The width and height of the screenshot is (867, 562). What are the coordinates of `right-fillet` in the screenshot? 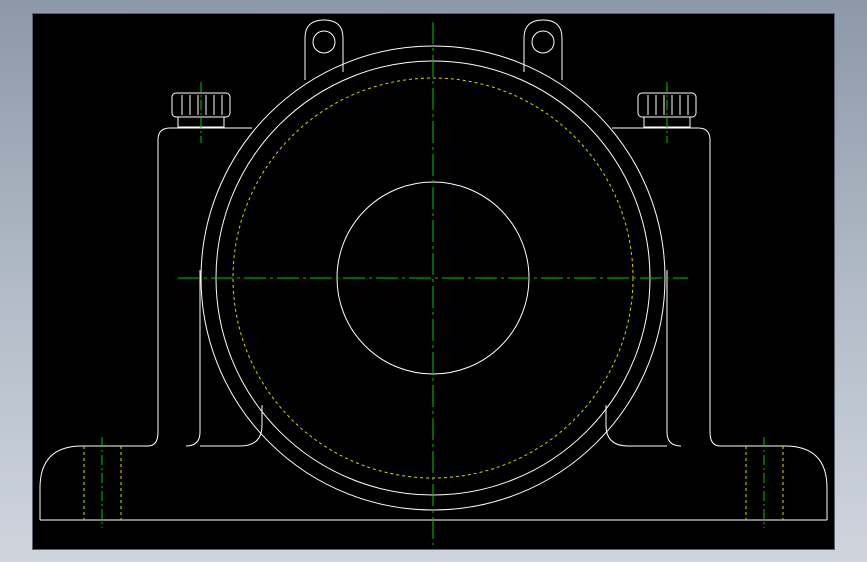 It's located at (636, 426).